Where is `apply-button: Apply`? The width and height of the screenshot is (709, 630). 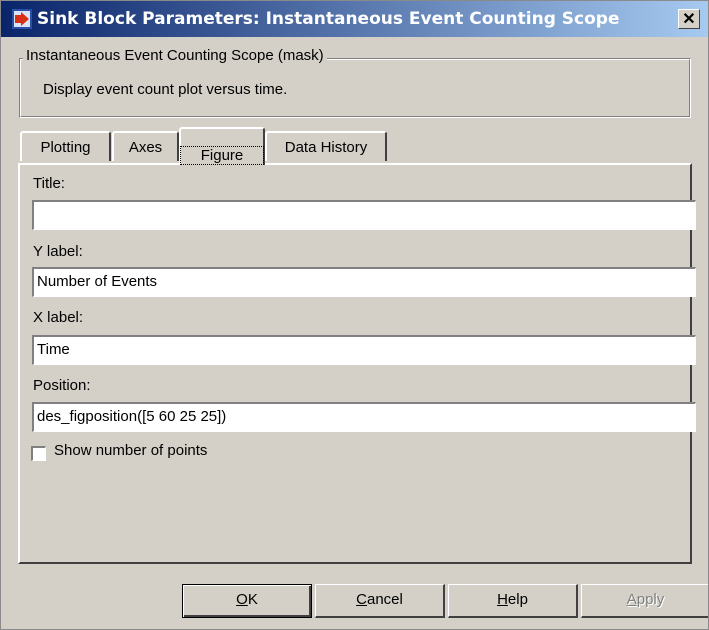 apply-button: Apply is located at coordinates (644, 601).